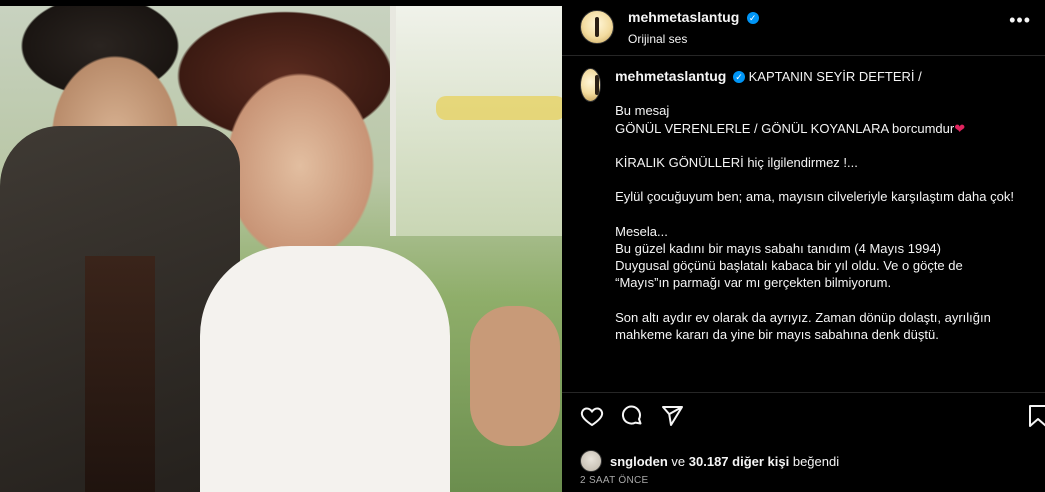 This screenshot has width=1045, height=492. What do you see at coordinates (592, 418) in the screenshot?
I see `like-heart-icon` at bounding box center [592, 418].